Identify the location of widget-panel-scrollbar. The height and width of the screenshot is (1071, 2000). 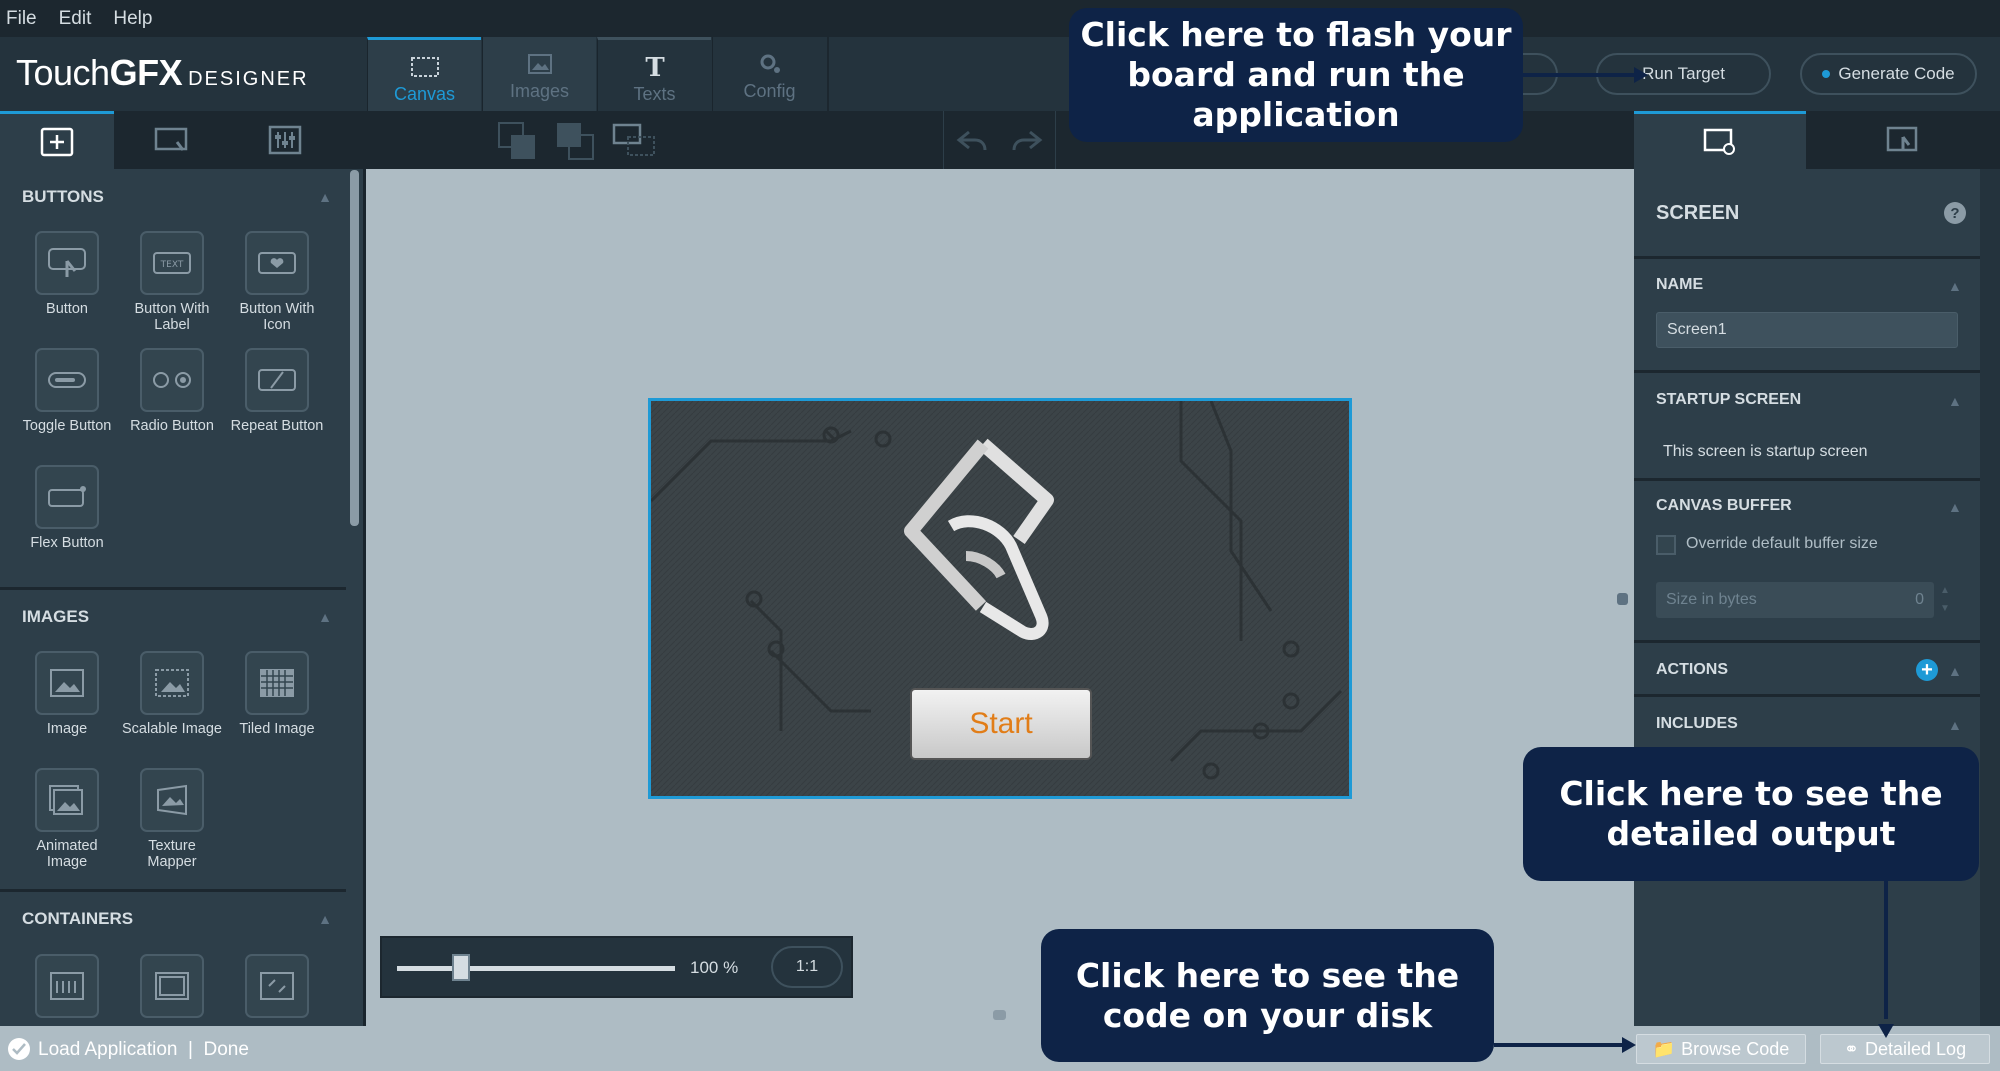
(354, 348).